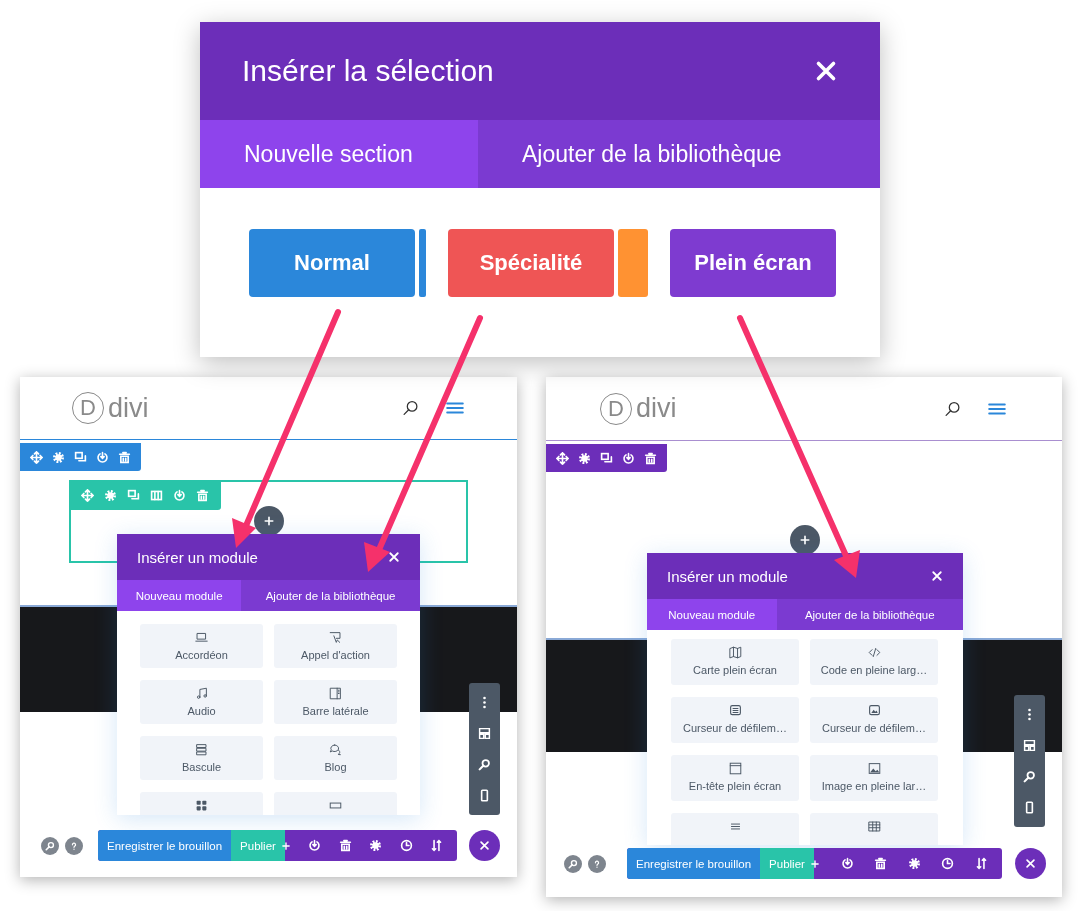 The image size is (1080, 911). I want to click on table-icon, so click(874, 826).